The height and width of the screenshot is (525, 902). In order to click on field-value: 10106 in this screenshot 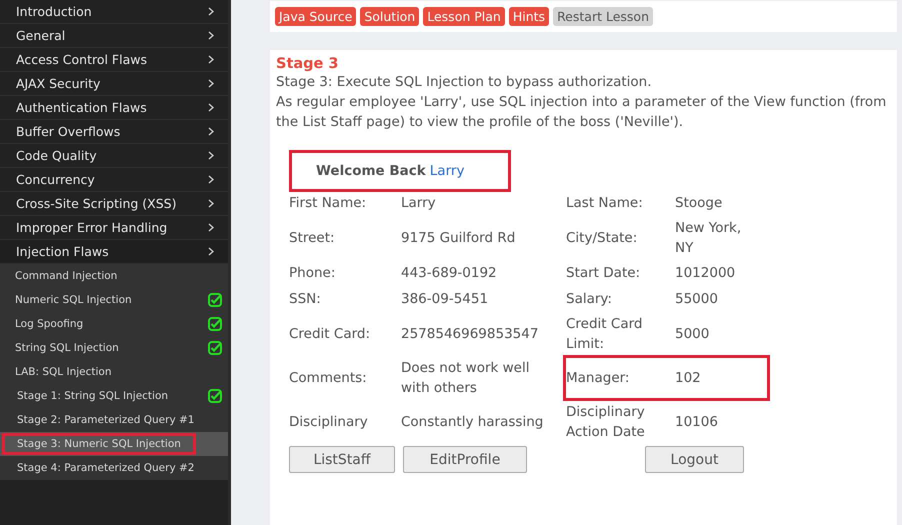, I will do `click(697, 422)`.